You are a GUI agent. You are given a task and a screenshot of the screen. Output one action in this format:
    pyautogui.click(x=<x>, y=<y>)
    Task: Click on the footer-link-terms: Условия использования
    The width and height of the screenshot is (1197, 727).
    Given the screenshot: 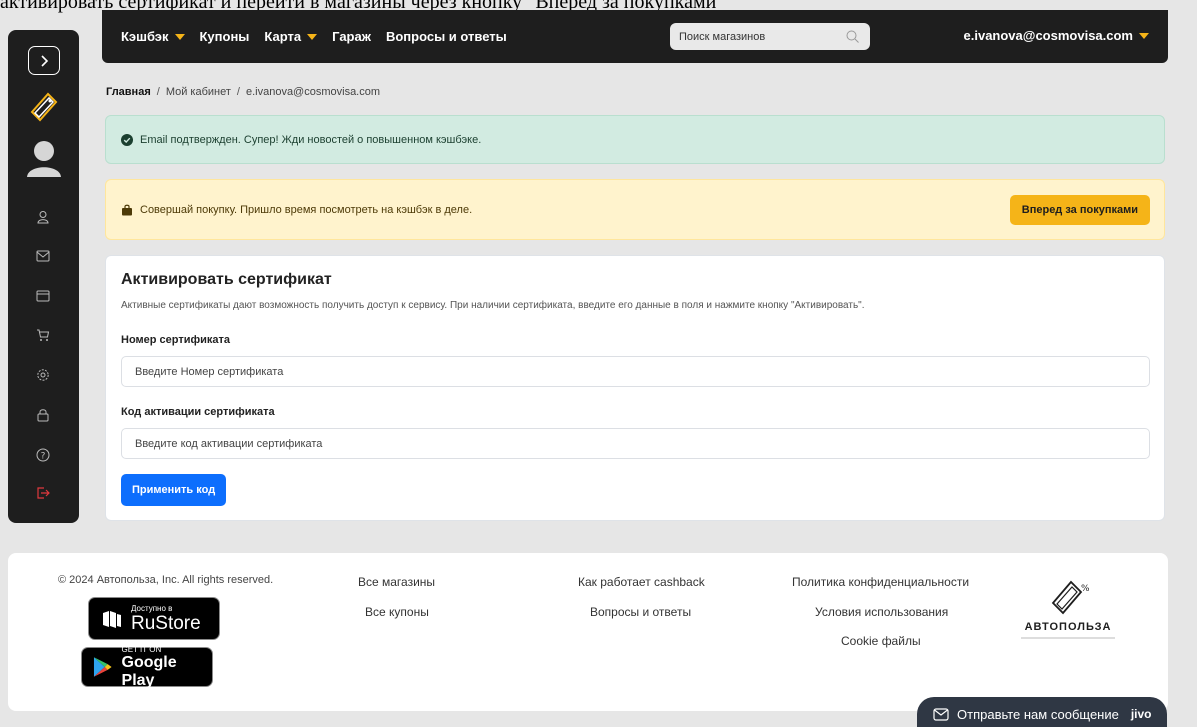 What is the action you would take?
    pyautogui.click(x=881, y=612)
    